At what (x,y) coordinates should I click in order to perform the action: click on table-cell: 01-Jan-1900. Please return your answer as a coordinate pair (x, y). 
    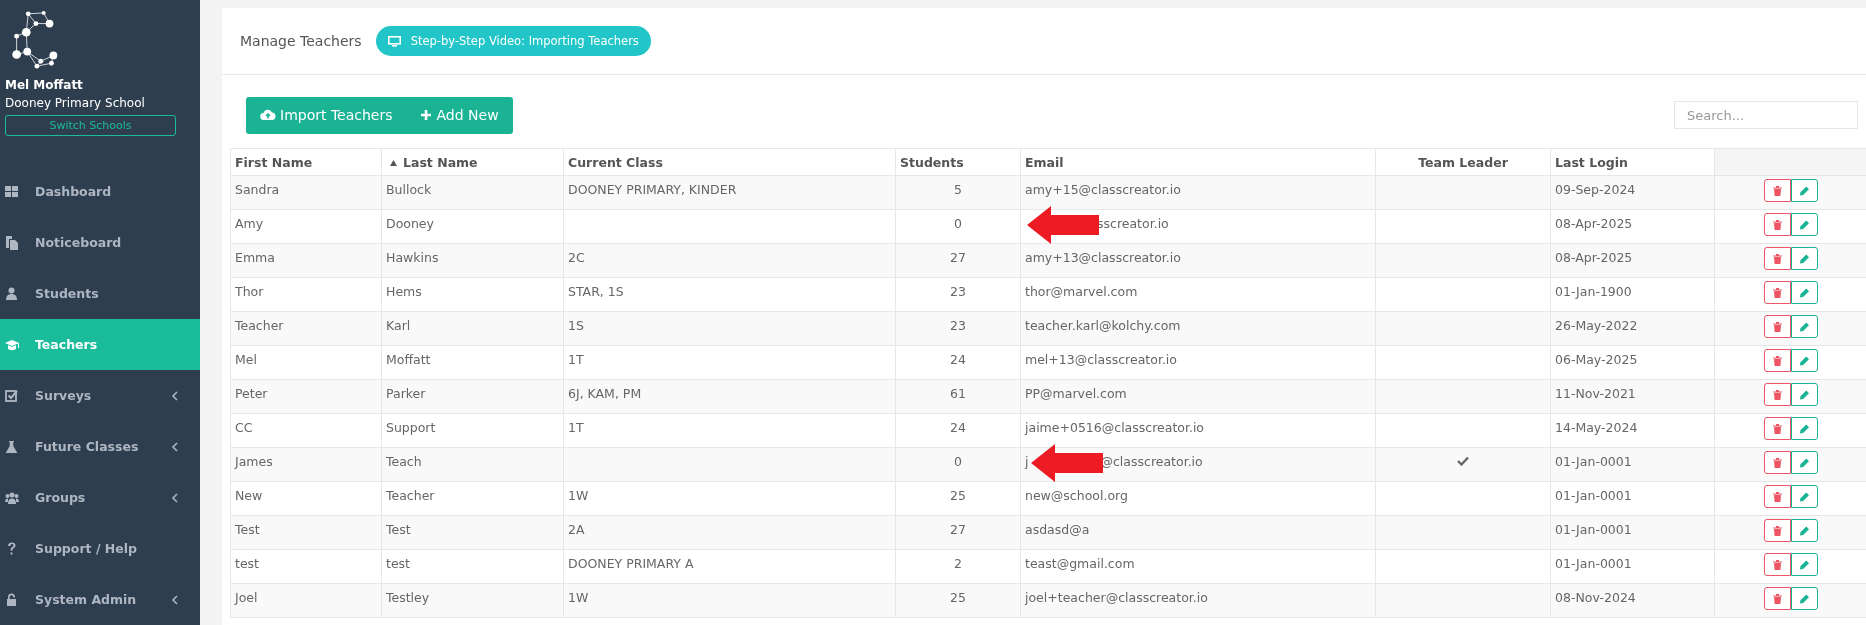
    Looking at the image, I should click on (1632, 294).